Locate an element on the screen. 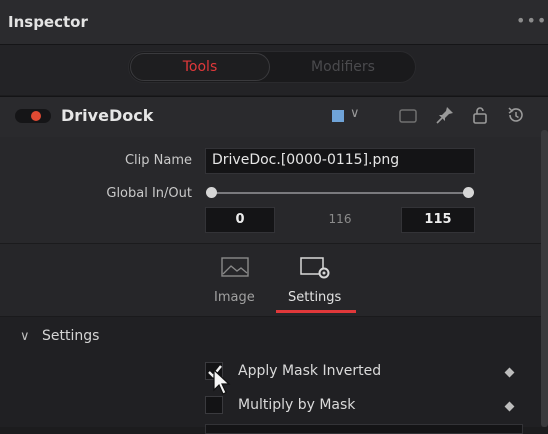 This screenshot has height=434, width=548. node-name: DriveDock is located at coordinates (107, 115).